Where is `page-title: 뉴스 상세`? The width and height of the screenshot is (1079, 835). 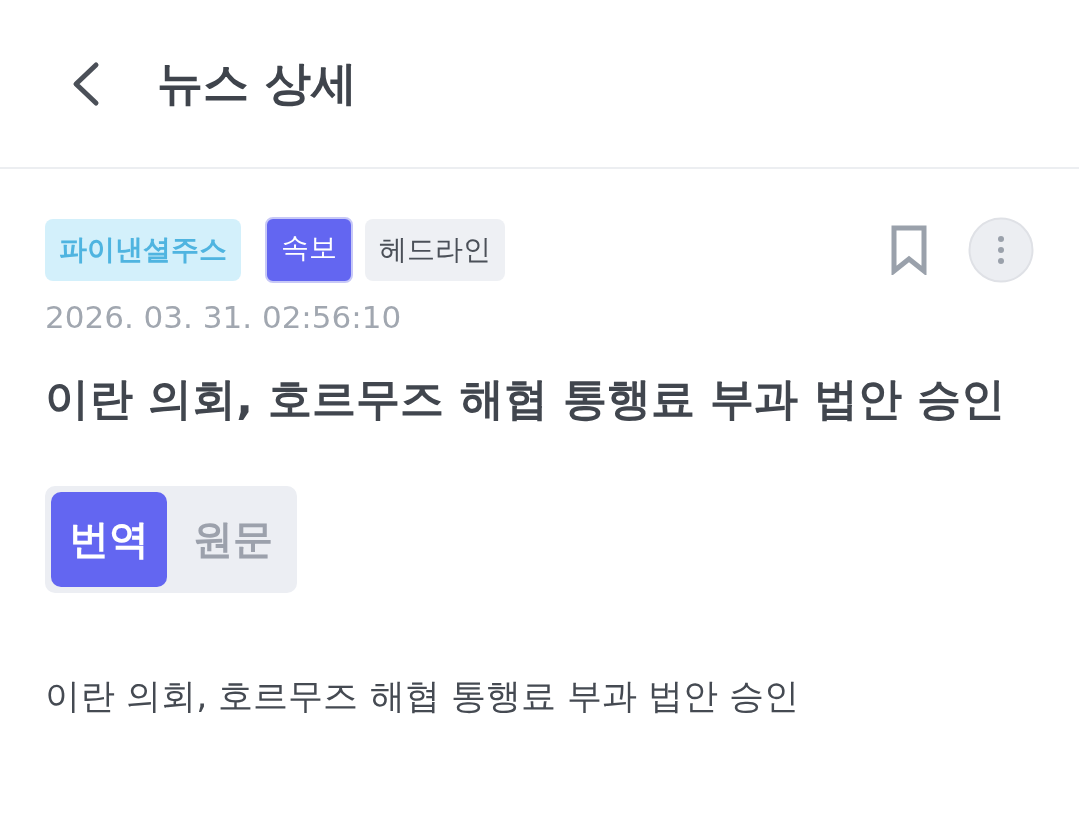 page-title: 뉴스 상세 is located at coordinates (257, 83).